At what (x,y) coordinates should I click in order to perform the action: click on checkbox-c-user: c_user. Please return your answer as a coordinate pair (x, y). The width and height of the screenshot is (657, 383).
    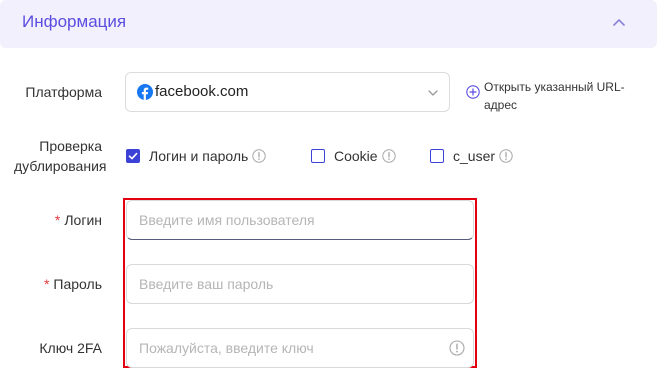
    Looking at the image, I should click on (471, 156).